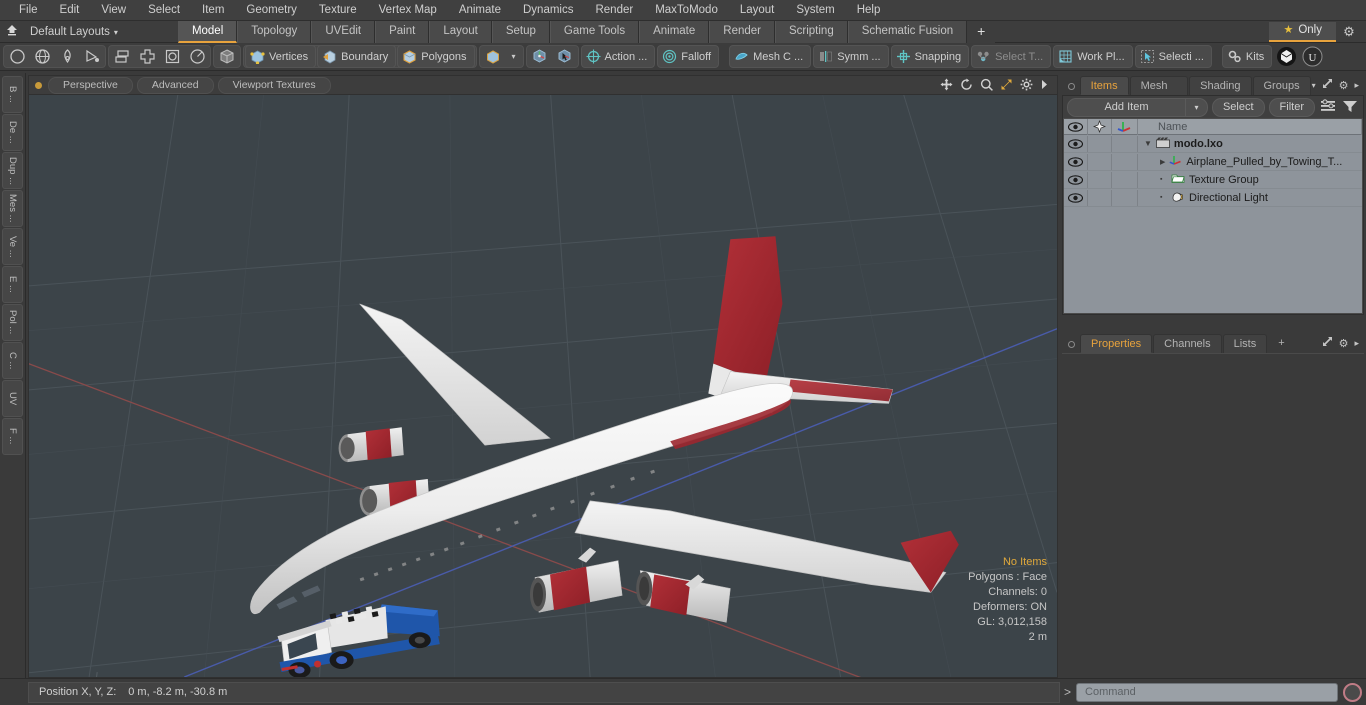 This screenshot has width=1366, height=705. Describe the element at coordinates (42, 56) in the screenshot. I see `globe-icon` at that location.